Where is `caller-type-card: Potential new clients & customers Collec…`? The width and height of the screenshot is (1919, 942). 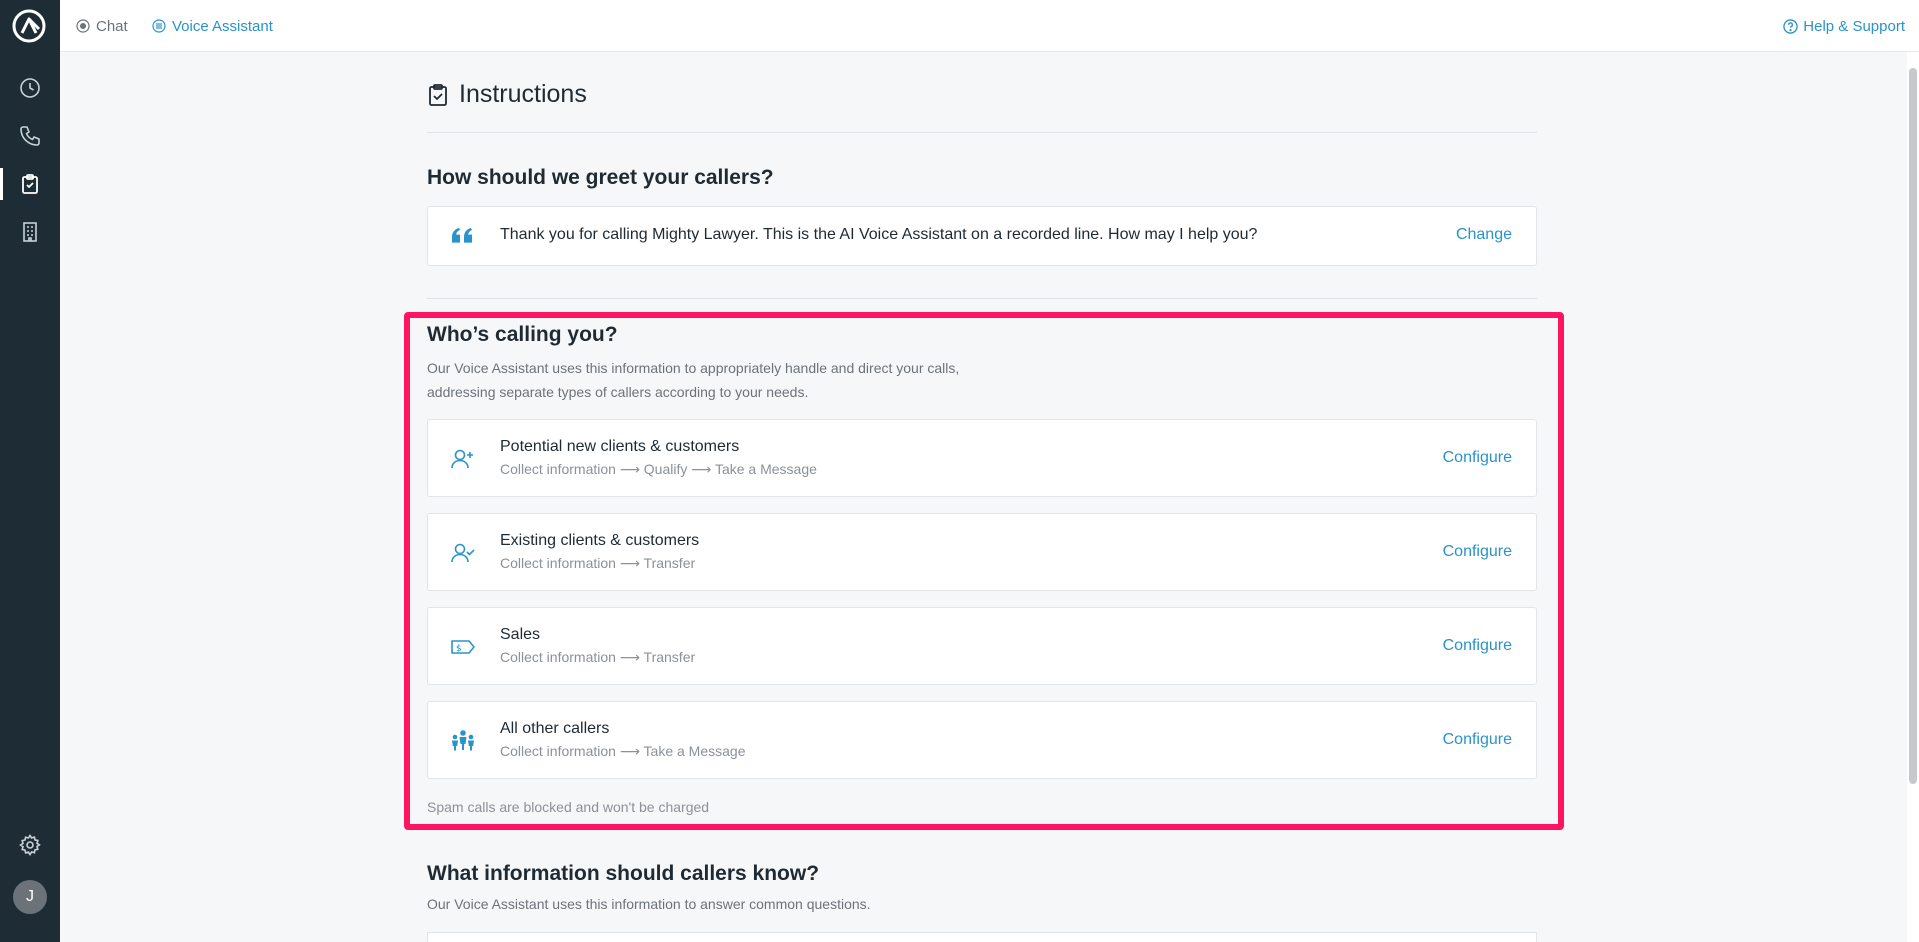
caller-type-card: Potential new clients & customers Collec… is located at coordinates (982, 458).